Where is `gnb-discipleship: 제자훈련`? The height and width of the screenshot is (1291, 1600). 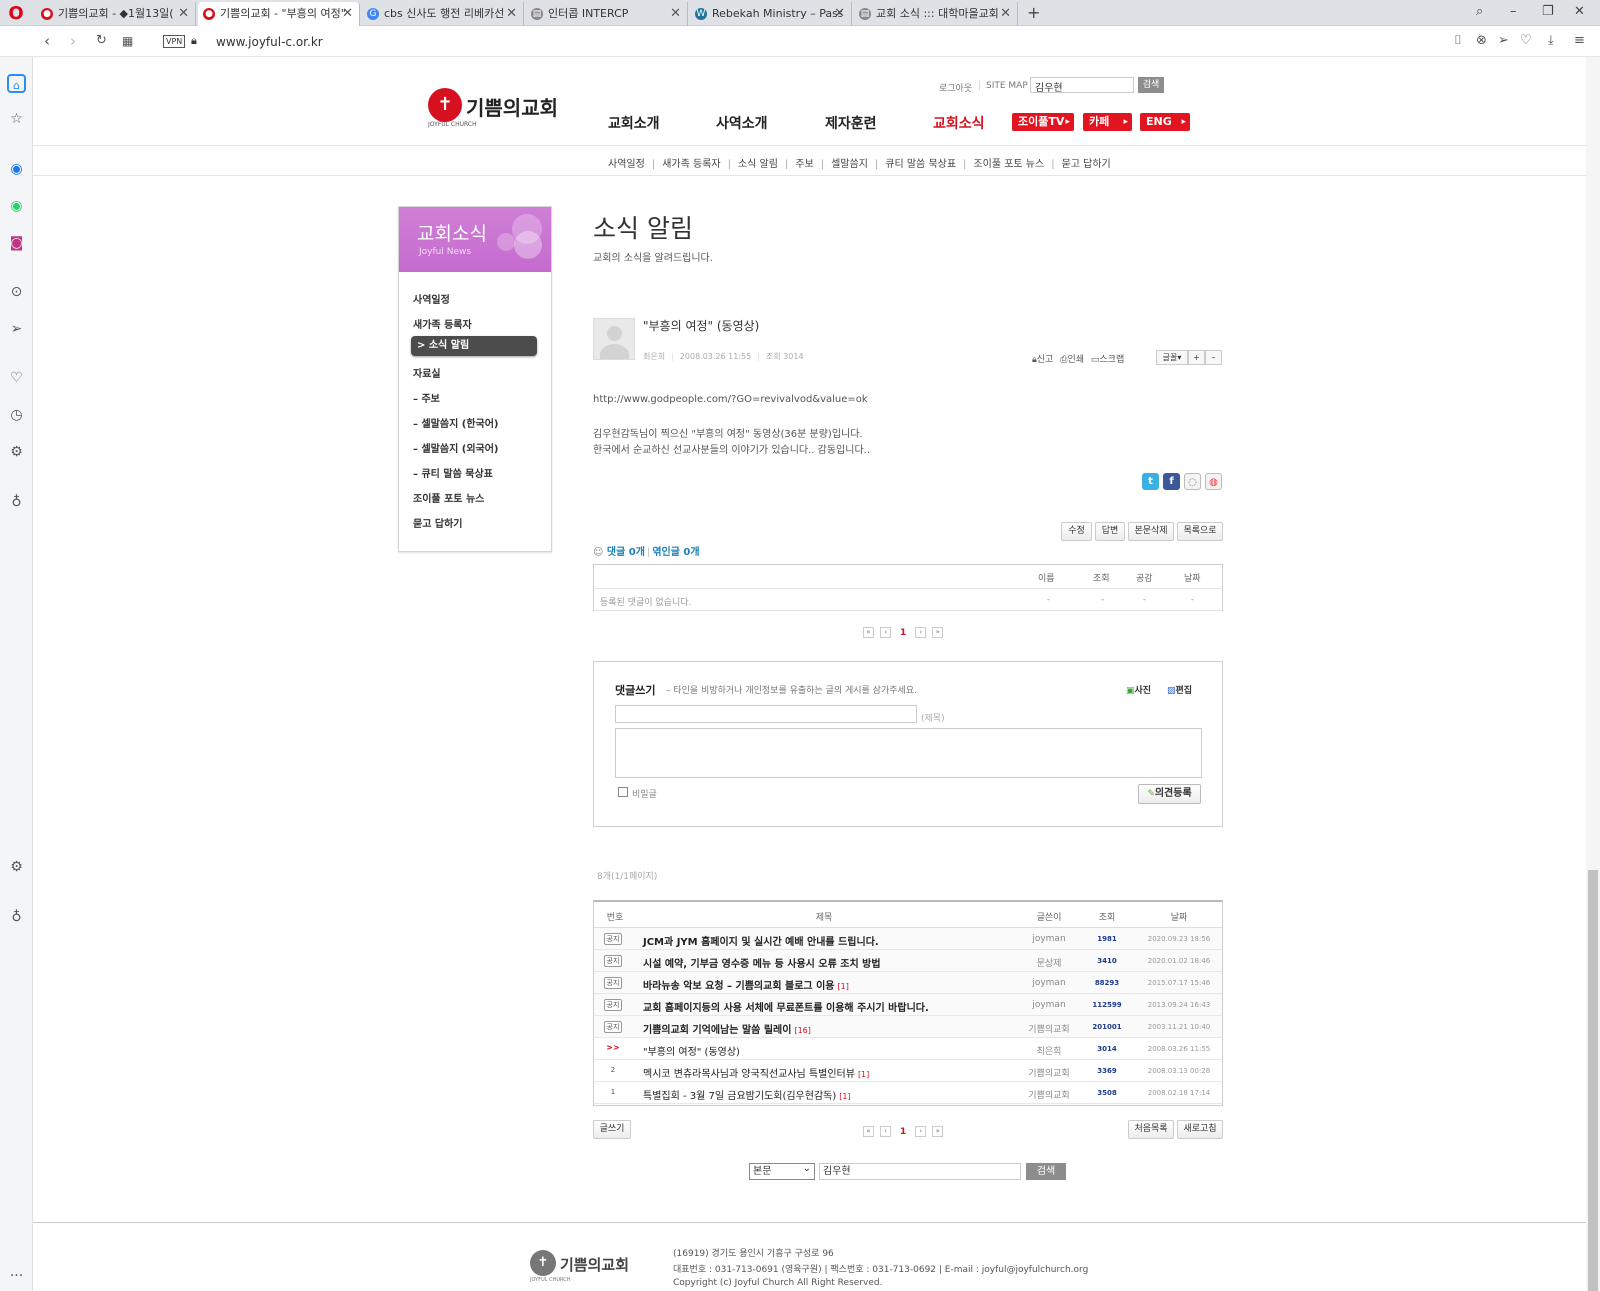
gnb-discipleship: 제자훈련 is located at coordinates (851, 123).